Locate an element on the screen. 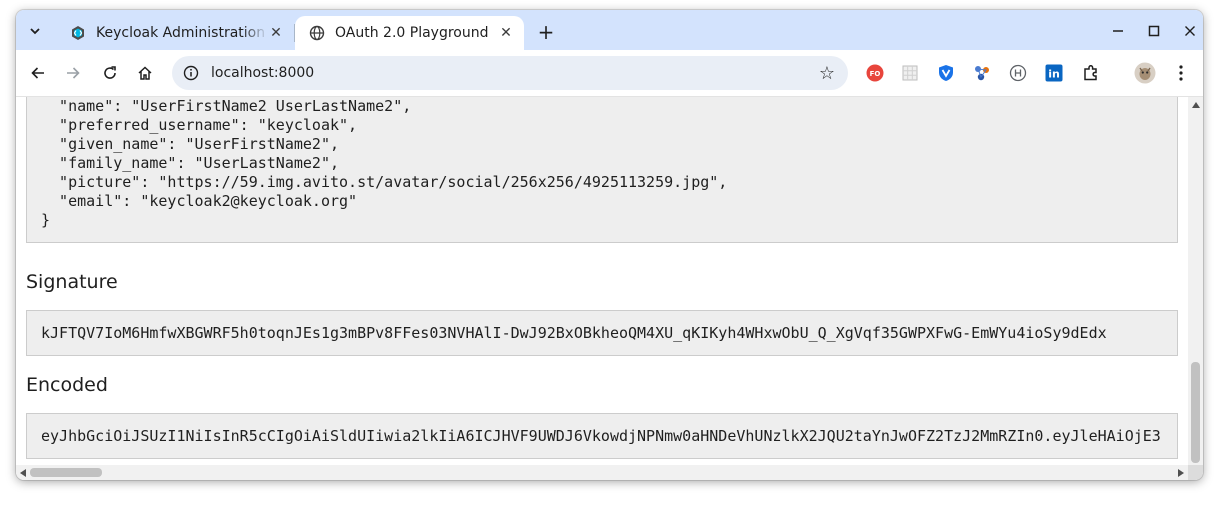 The image size is (1219, 512). vertical-scrollbar is located at coordinates (1195, 281).